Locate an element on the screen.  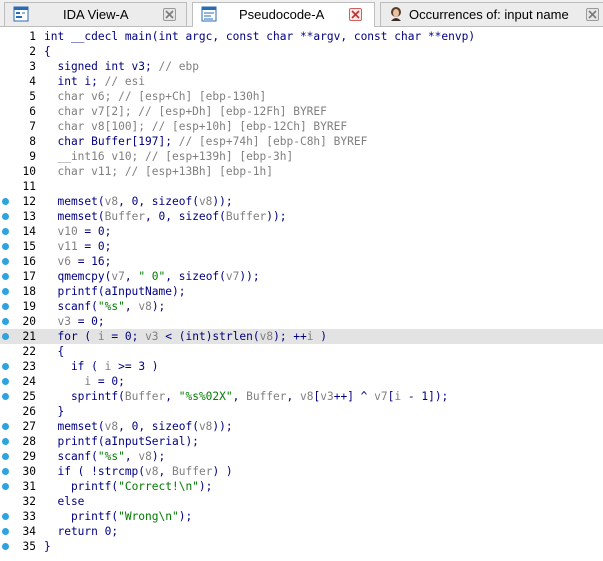
code-line: 35} is located at coordinates (301, 546).